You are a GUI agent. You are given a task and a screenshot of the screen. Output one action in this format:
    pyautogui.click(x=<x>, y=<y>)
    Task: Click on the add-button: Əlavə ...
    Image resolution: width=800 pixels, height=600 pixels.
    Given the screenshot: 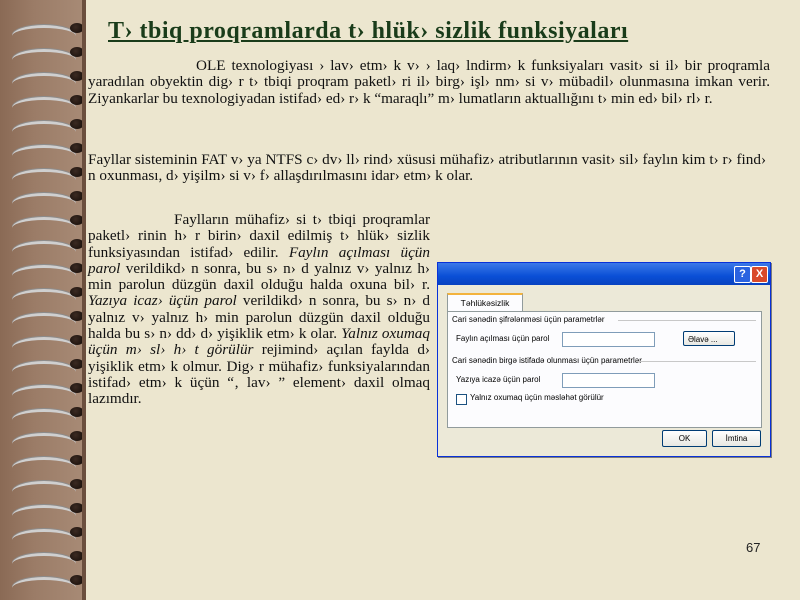 What is the action you would take?
    pyautogui.click(x=709, y=338)
    